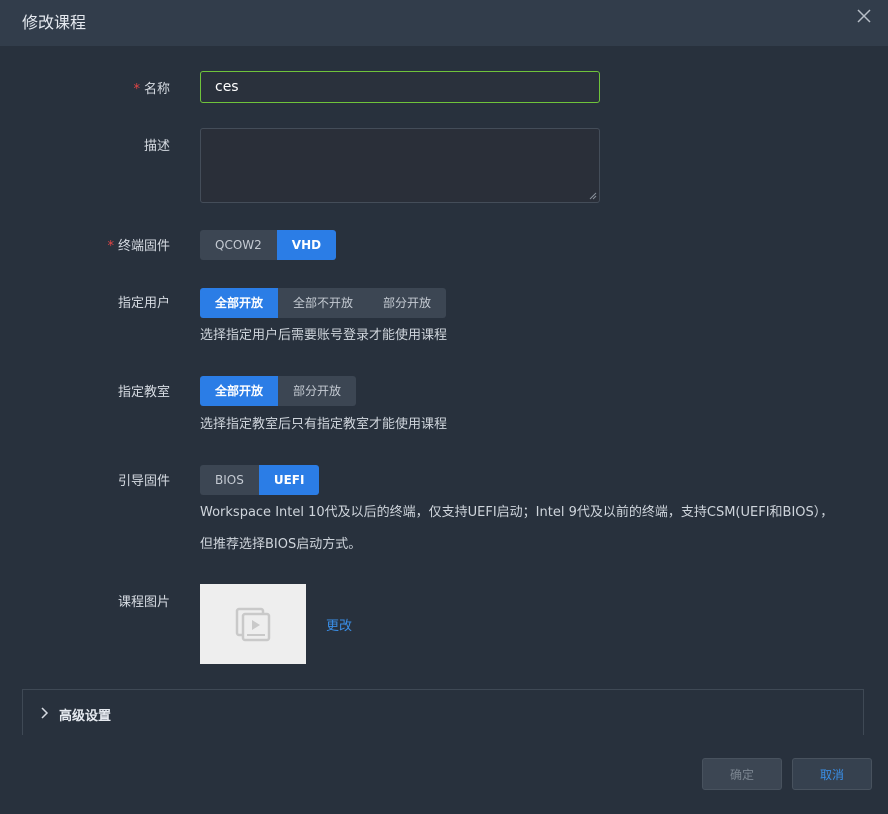  Describe the element at coordinates (143, 602) in the screenshot. I see `image-label: 课程图片` at that location.